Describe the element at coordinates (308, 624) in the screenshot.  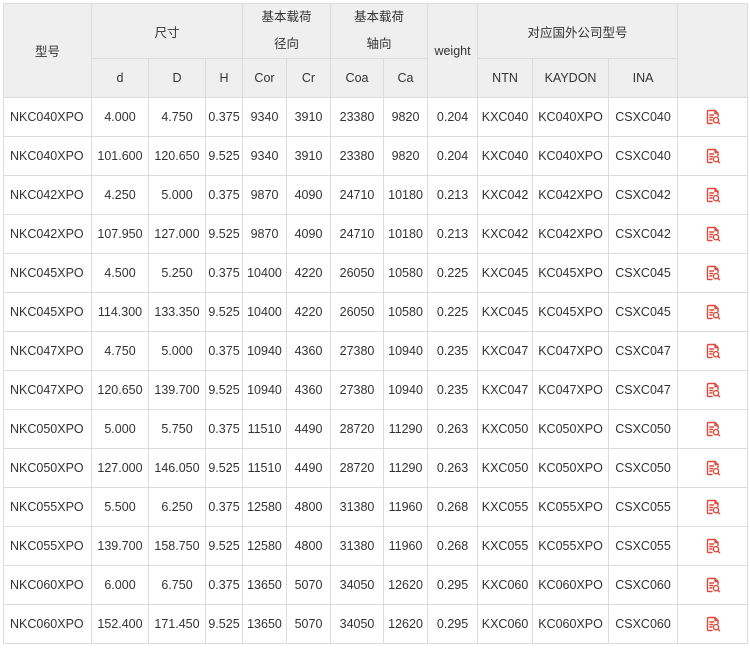
I see `cell-cr: 5070` at that location.